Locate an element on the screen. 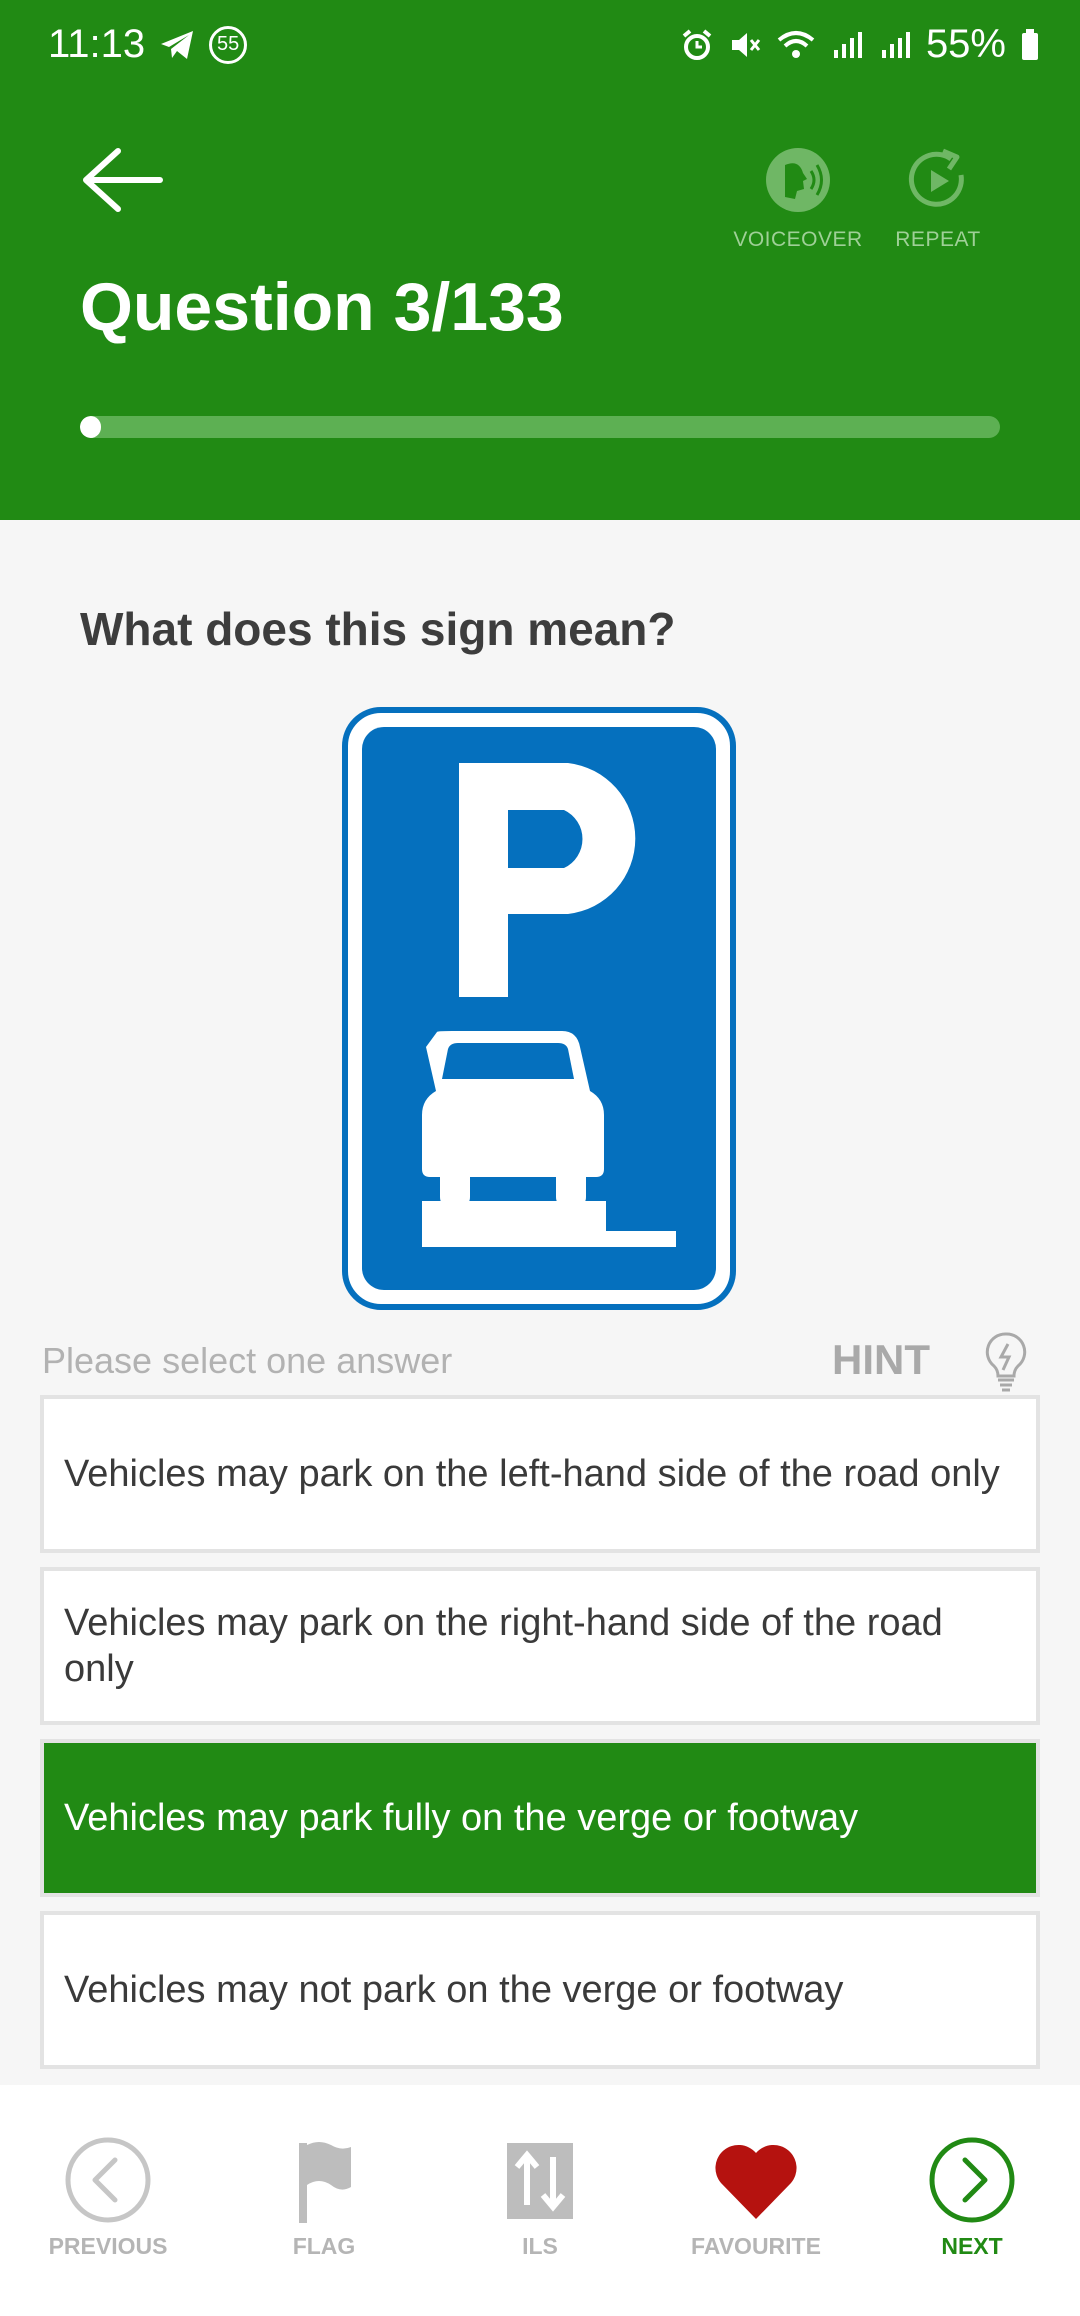 The height and width of the screenshot is (2316, 1080). progress-fill is located at coordinates (91, 427).